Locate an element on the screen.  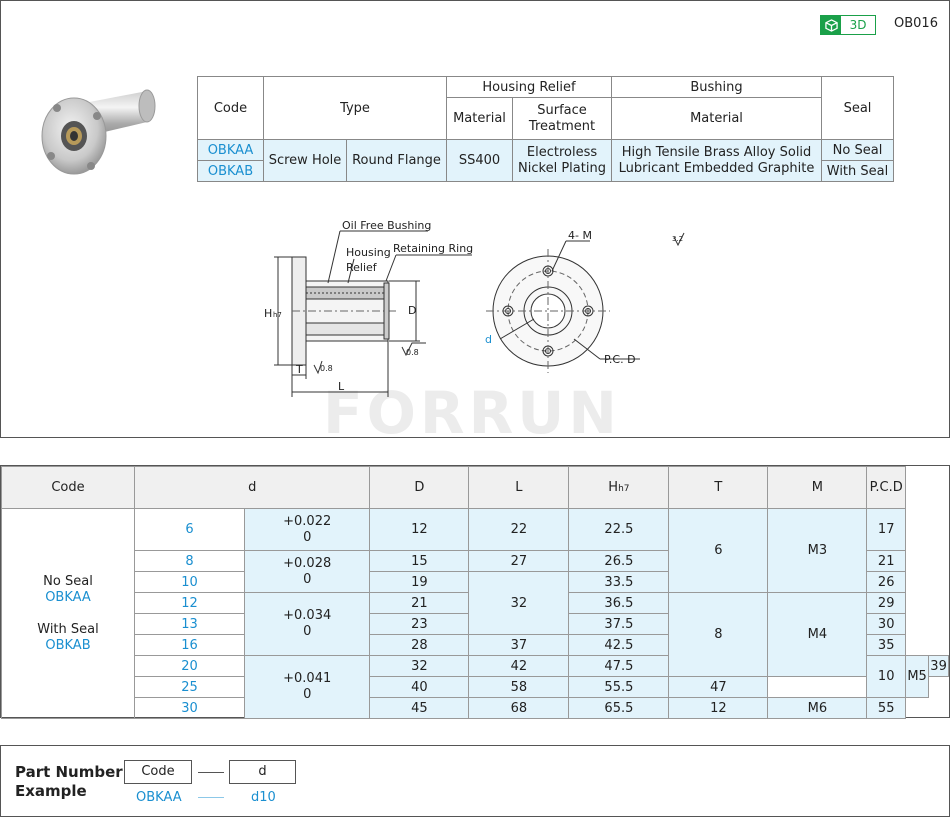
PCD-value: 21 is located at coordinates (886, 561).